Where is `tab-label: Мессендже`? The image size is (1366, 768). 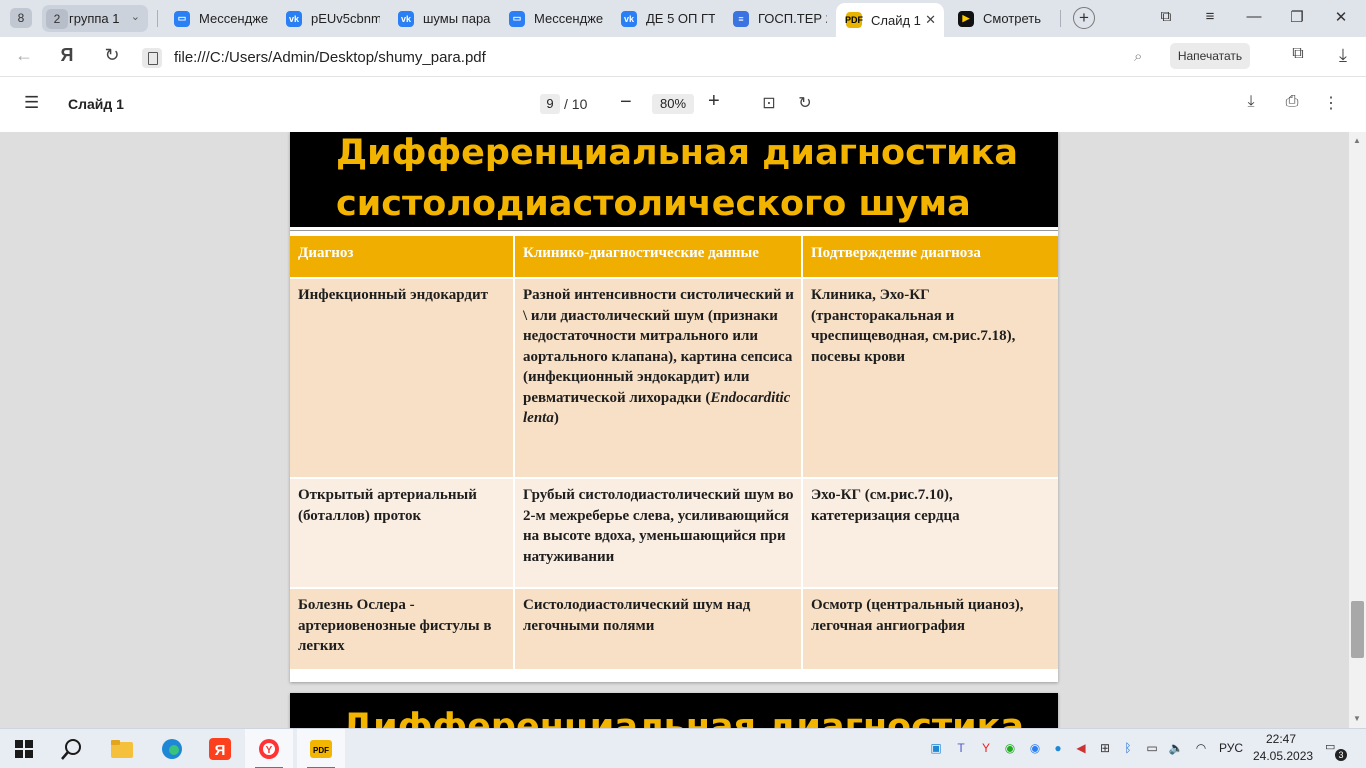 tab-label: Мессендже is located at coordinates (234, 18).